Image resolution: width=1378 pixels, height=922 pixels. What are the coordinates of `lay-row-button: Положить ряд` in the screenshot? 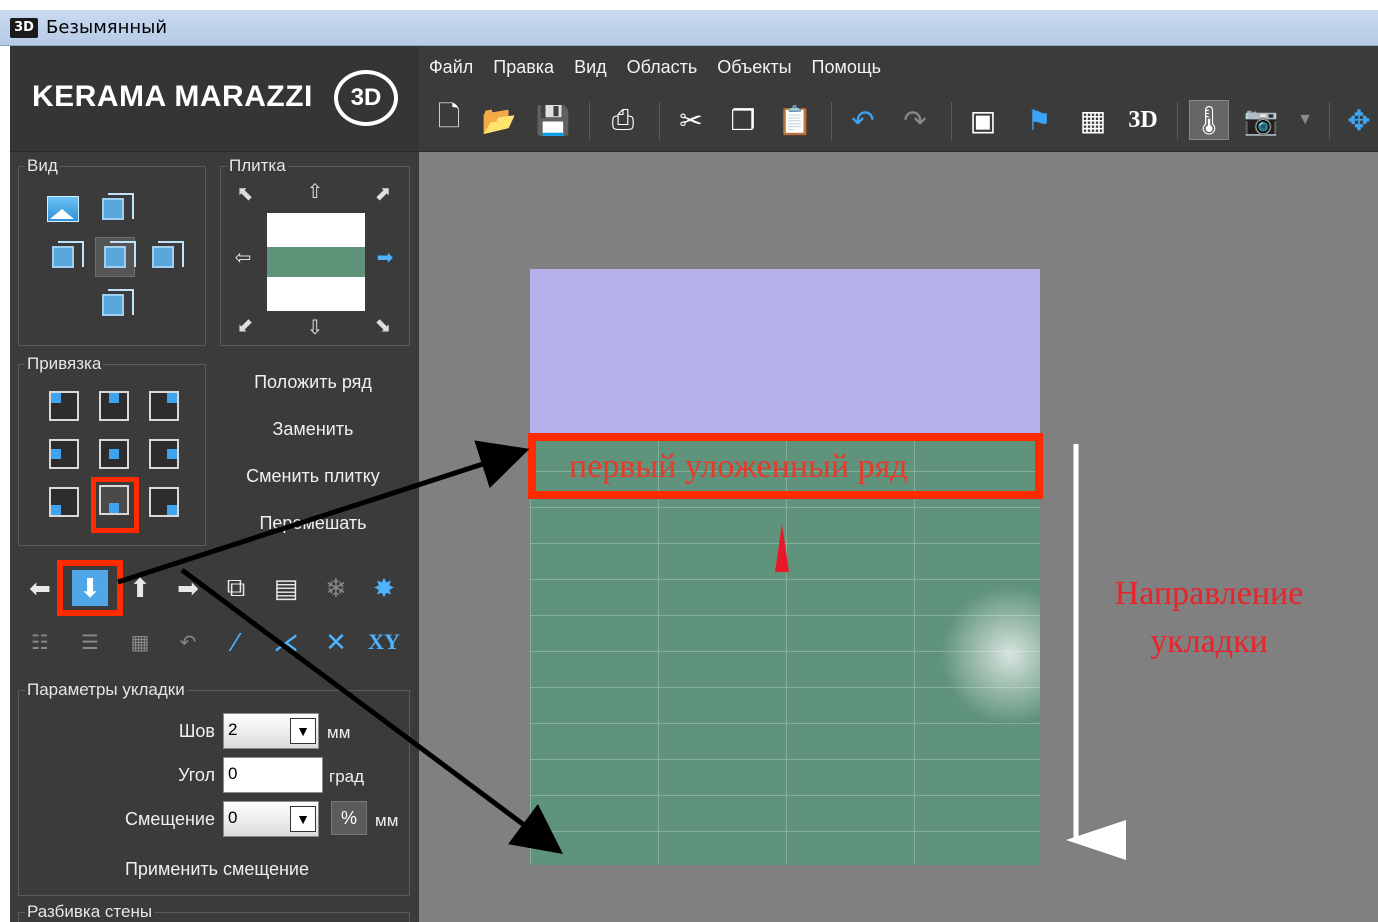 It's located at (313, 382).